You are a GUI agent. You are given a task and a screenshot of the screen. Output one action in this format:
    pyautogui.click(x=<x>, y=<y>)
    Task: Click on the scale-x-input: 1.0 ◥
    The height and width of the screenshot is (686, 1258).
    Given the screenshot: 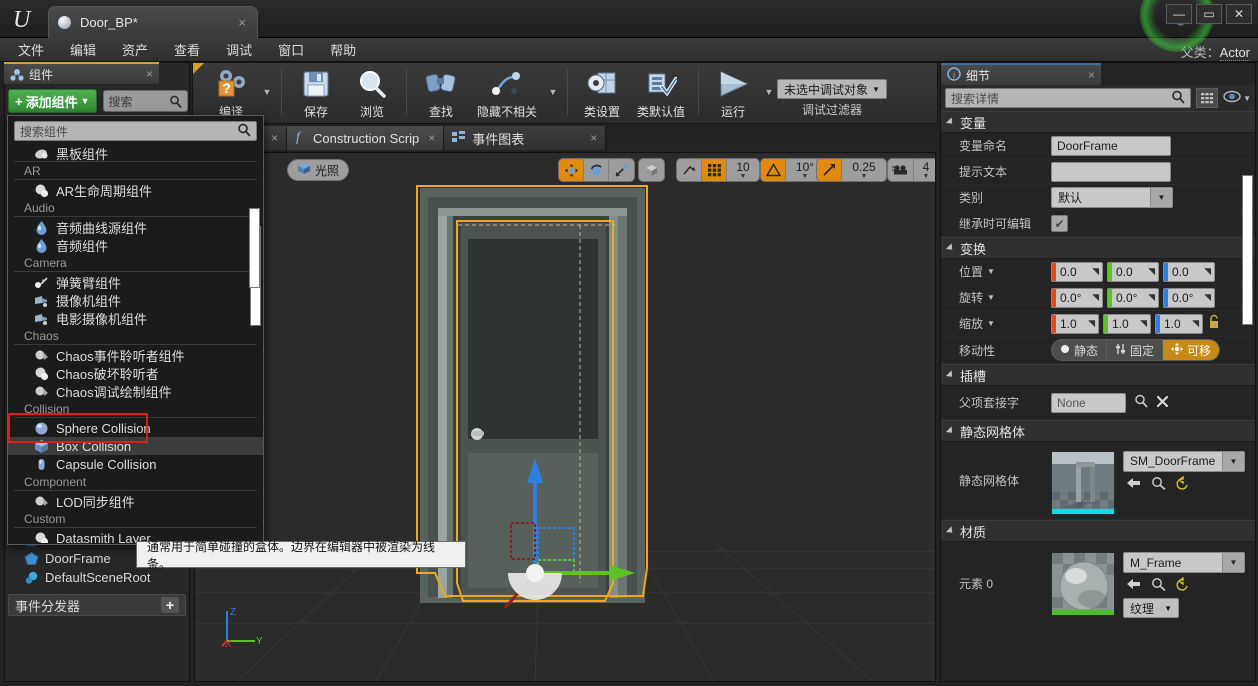 What is the action you would take?
    pyautogui.click(x=1075, y=323)
    